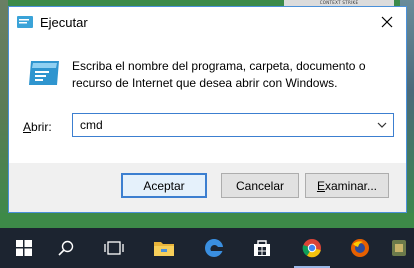  What do you see at coordinates (320, 185) in the screenshot?
I see `browse-hotkey: E` at bounding box center [320, 185].